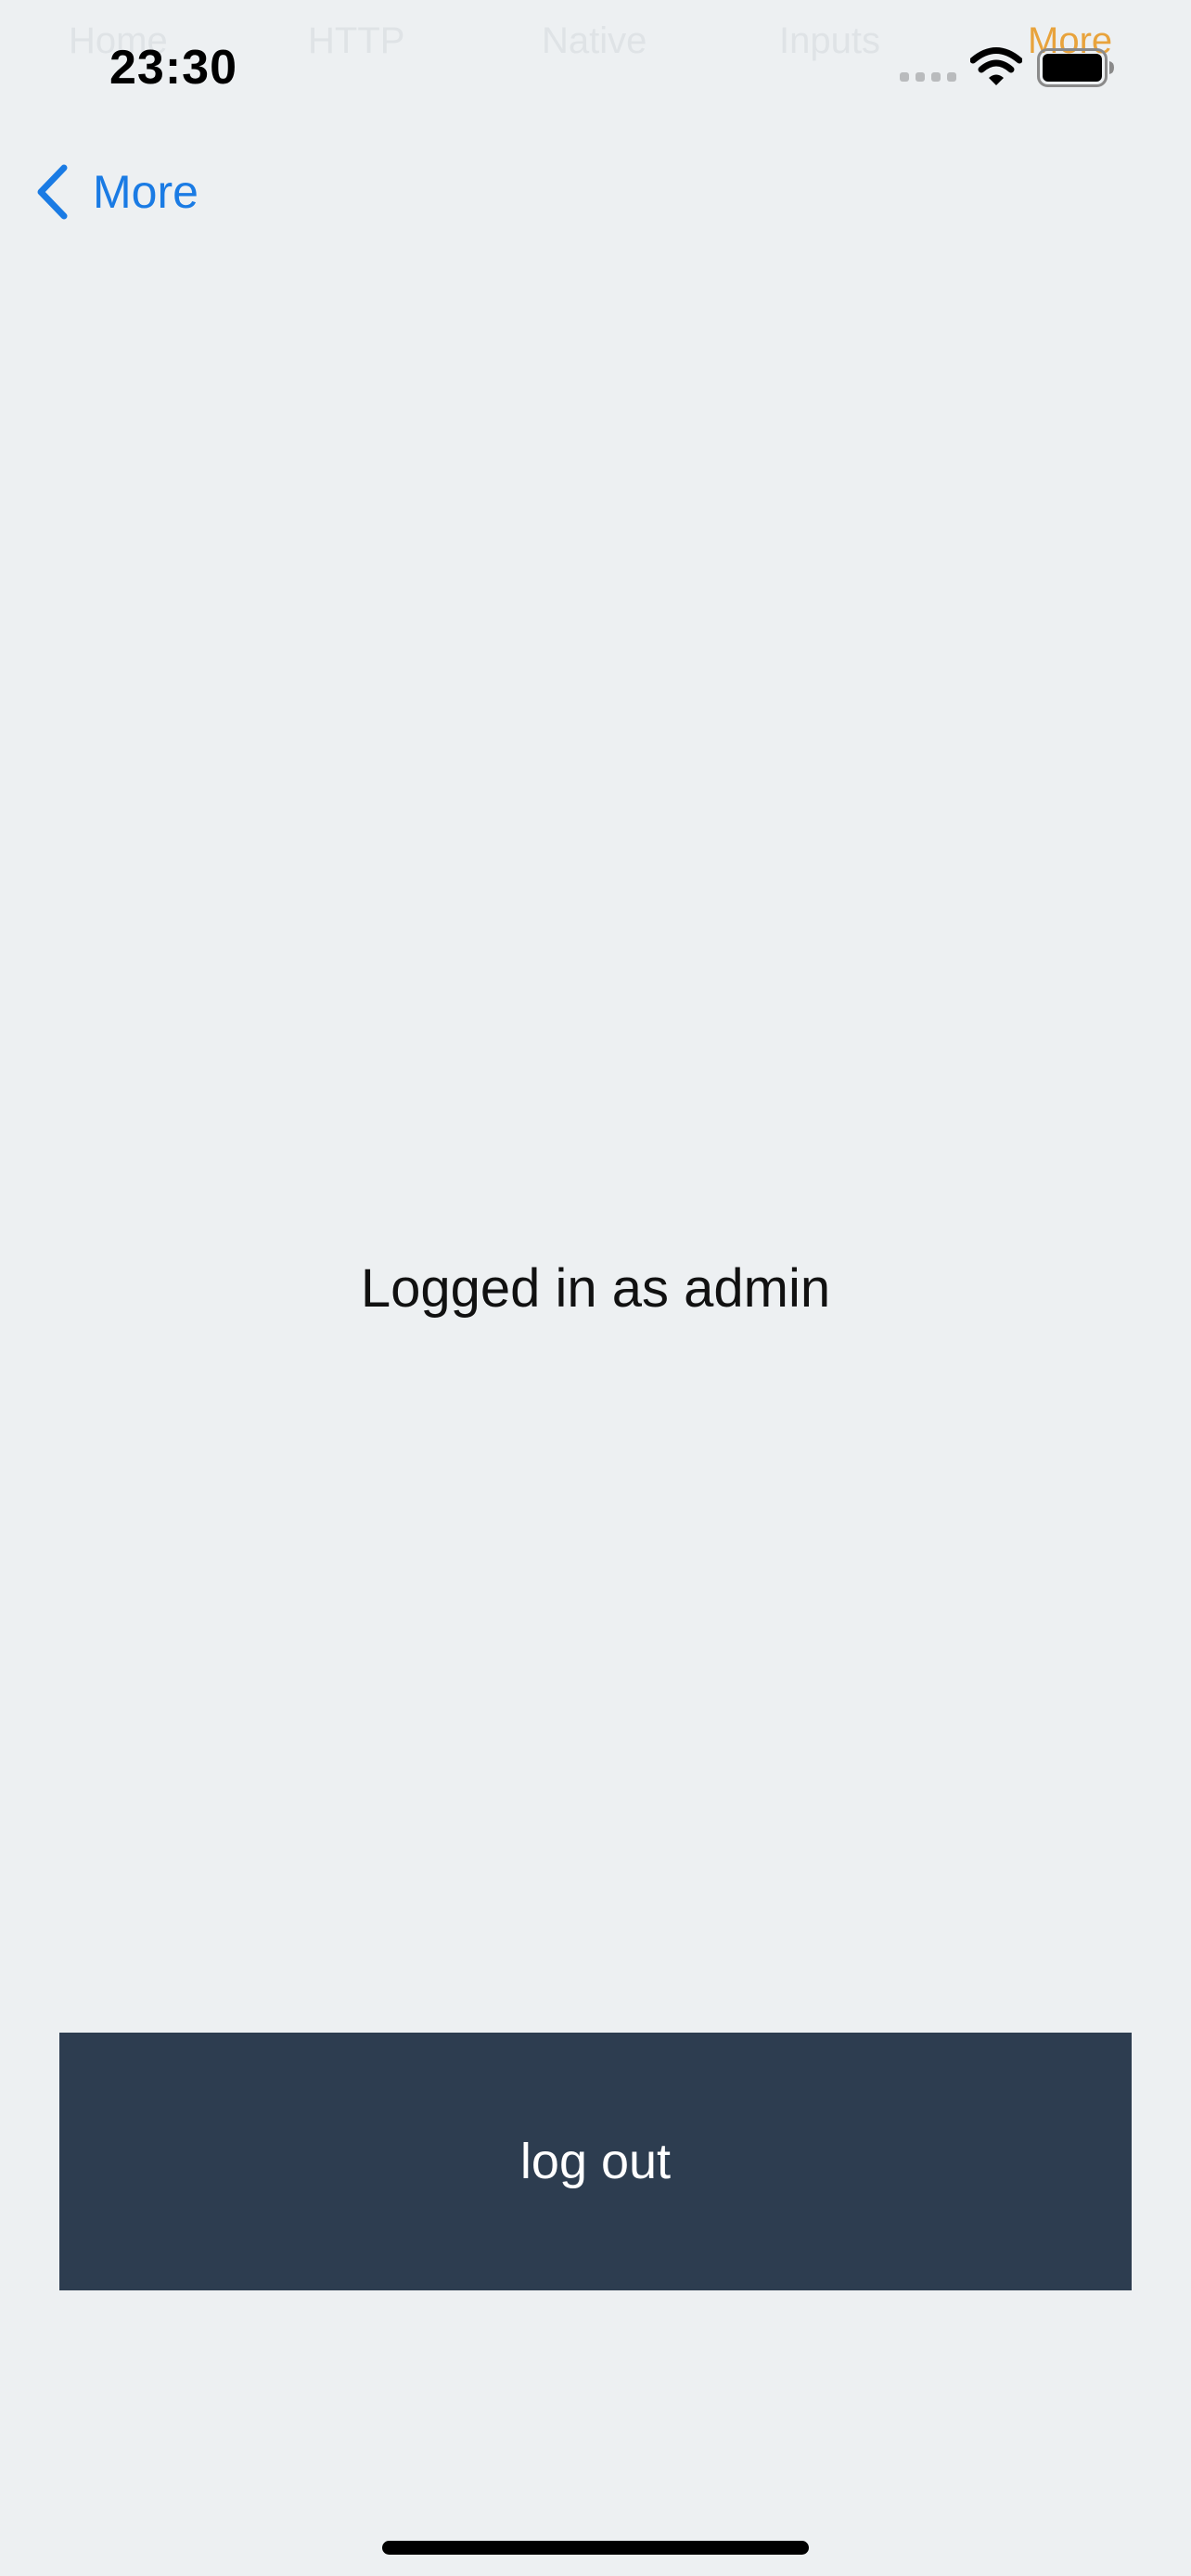 This screenshot has height=2576, width=1191. What do you see at coordinates (52, 192) in the screenshot?
I see `chevron-left-icon` at bounding box center [52, 192].